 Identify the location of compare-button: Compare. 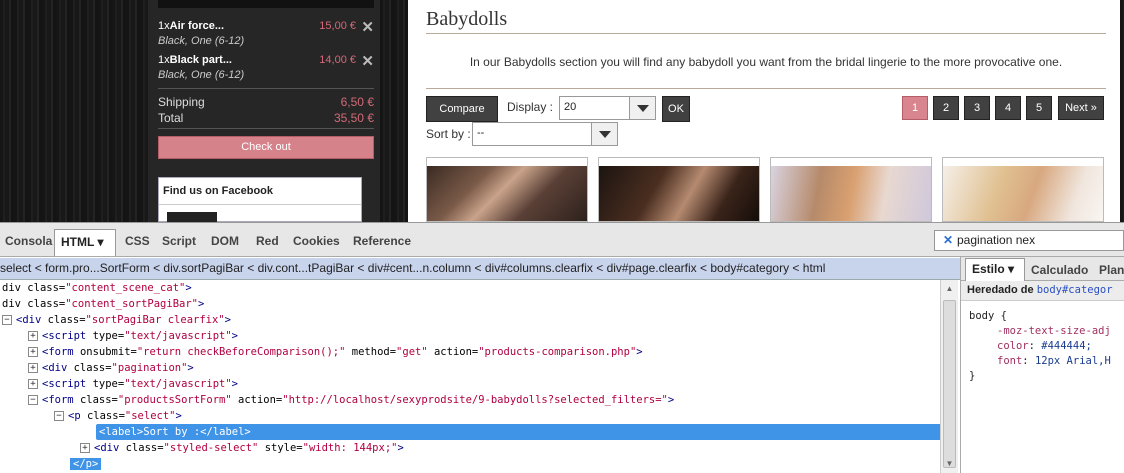
(462, 109).